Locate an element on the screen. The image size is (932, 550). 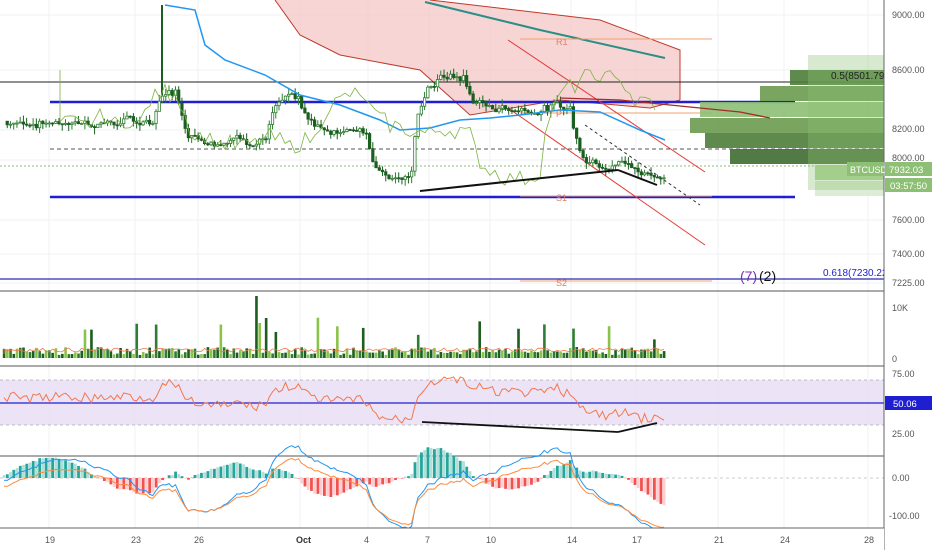
volume-pane is located at coordinates (334, 327).